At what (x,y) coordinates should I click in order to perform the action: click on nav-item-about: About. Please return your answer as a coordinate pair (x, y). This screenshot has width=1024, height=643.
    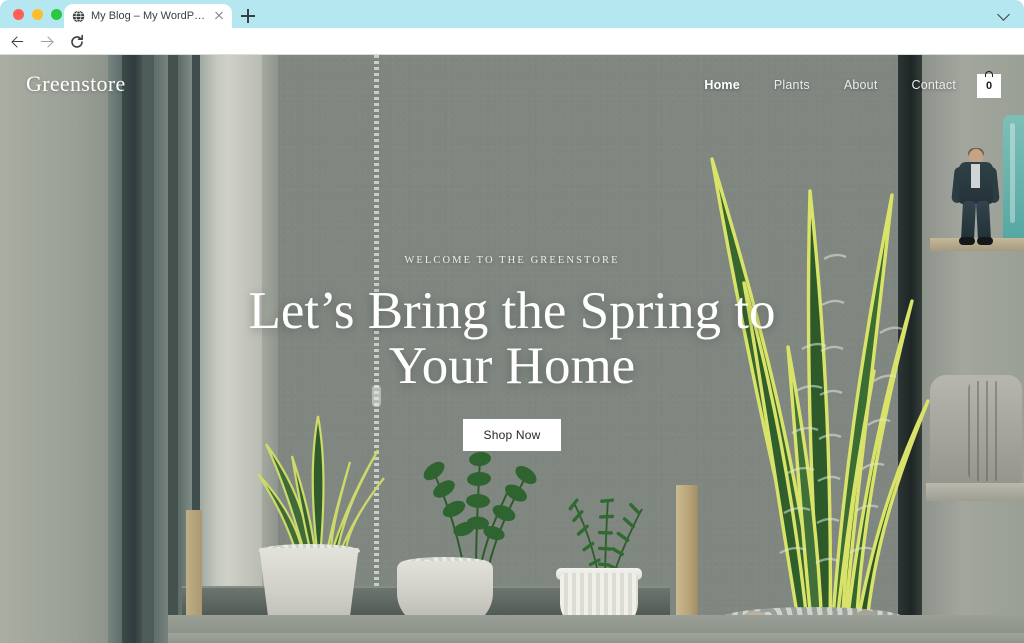
    Looking at the image, I should click on (861, 85).